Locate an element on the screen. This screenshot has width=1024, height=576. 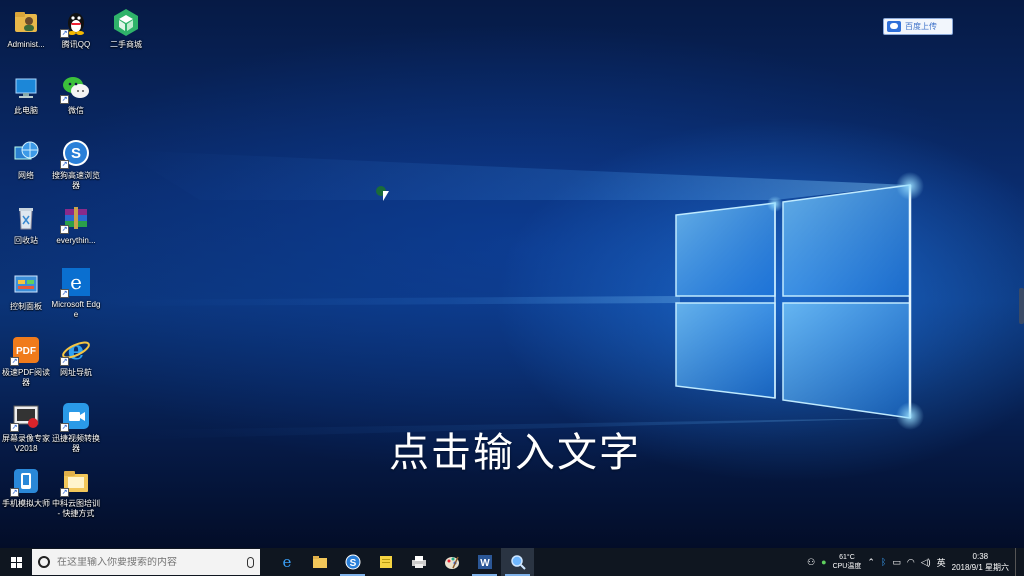
desktop-icon-network: 网络 is located at coordinates (26, 158).